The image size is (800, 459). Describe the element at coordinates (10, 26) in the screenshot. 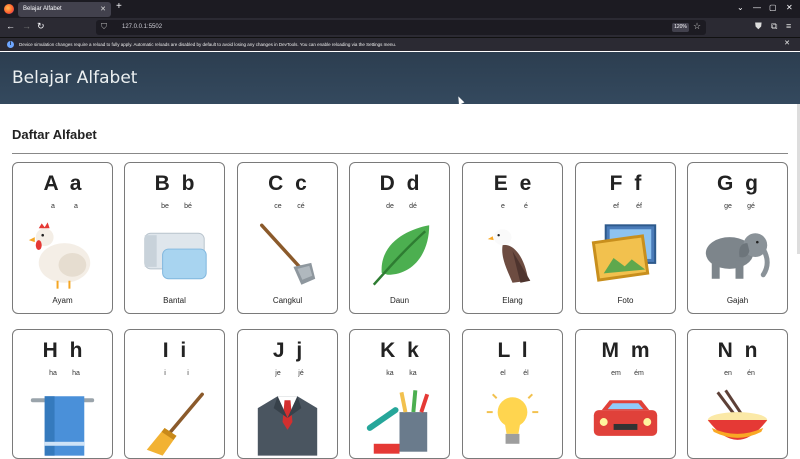

I see `back-icon: ←` at that location.